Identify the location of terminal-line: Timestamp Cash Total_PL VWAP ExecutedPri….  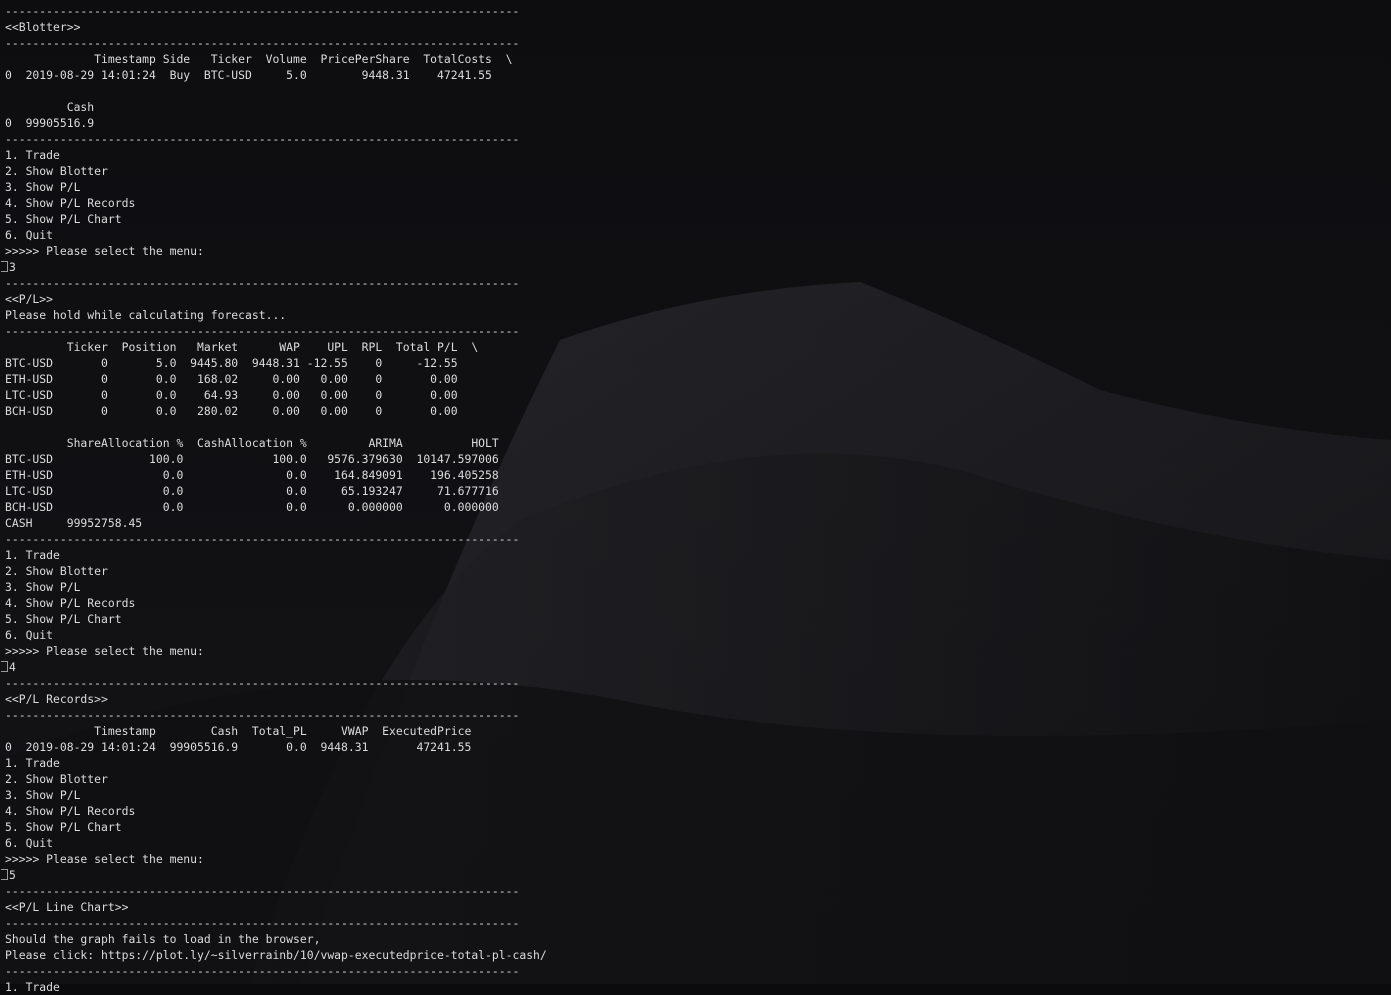
(238, 731).